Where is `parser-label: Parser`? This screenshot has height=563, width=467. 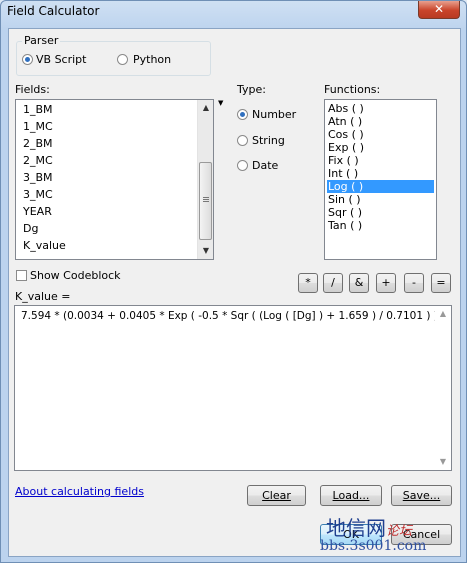
parser-label: Parser is located at coordinates (41, 40).